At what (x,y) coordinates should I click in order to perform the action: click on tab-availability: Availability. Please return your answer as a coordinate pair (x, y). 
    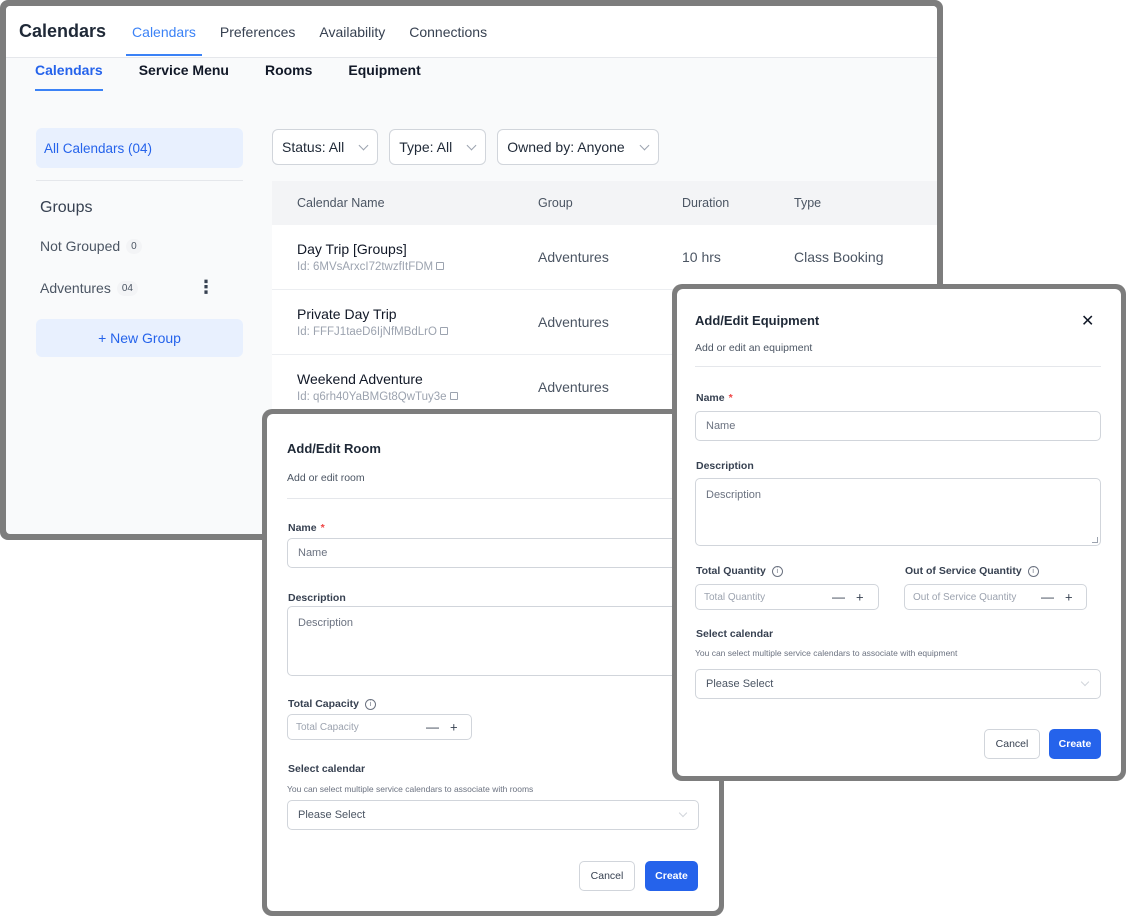
    Looking at the image, I should click on (352, 32).